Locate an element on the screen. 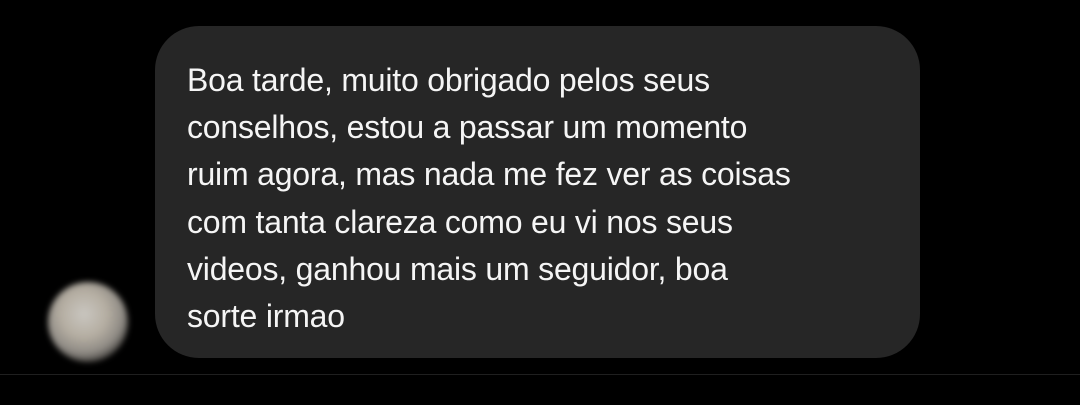 Image resolution: width=1080 pixels, height=405 pixels. sender-avatar is located at coordinates (88, 322).